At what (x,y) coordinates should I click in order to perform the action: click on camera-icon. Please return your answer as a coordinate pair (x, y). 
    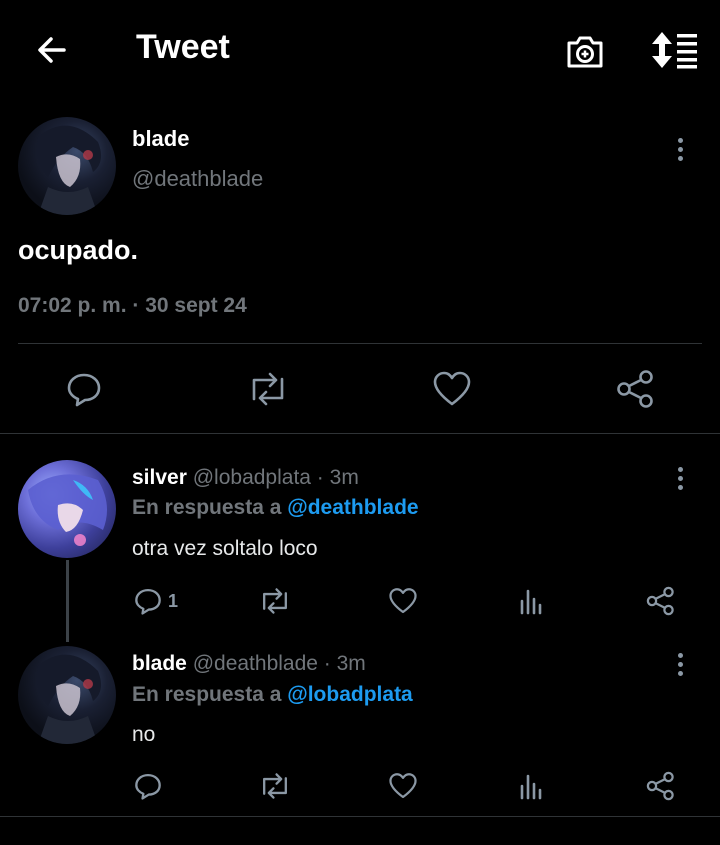
    Looking at the image, I should click on (585, 52).